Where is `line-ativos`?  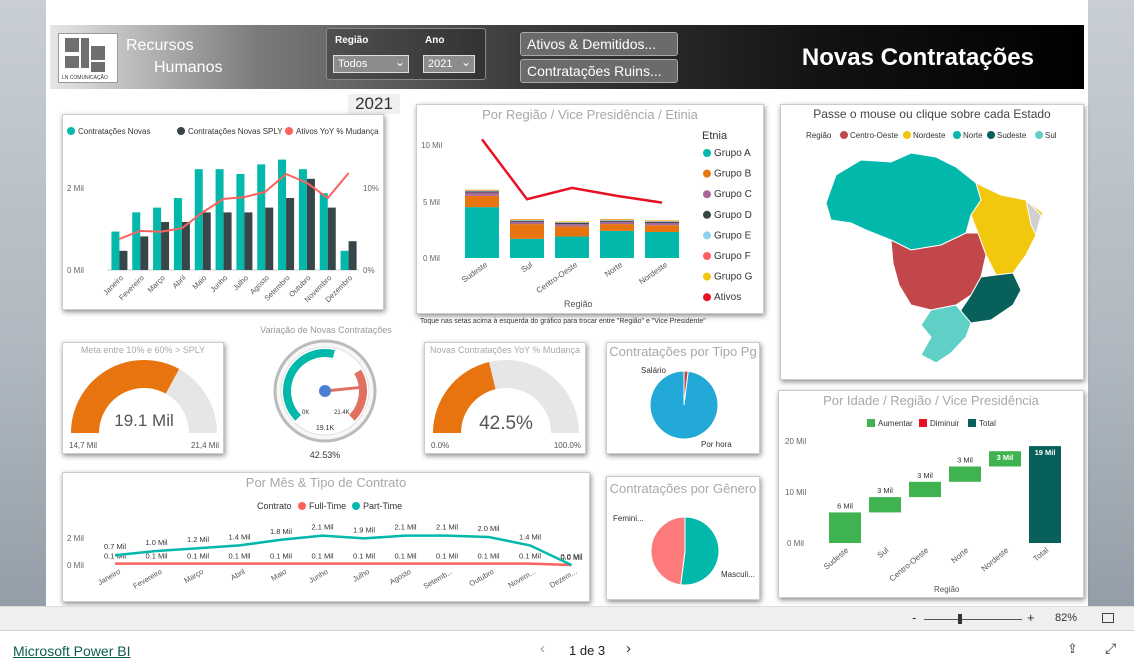 line-ativos is located at coordinates (572, 171).